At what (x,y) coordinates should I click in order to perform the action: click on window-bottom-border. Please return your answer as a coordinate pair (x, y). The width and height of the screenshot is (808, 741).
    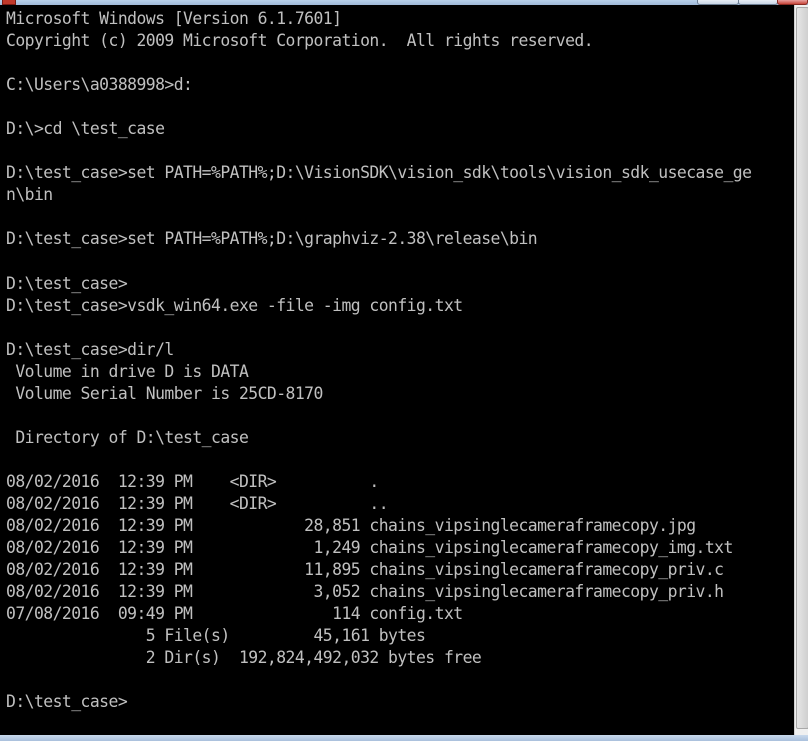
    Looking at the image, I should click on (404, 738).